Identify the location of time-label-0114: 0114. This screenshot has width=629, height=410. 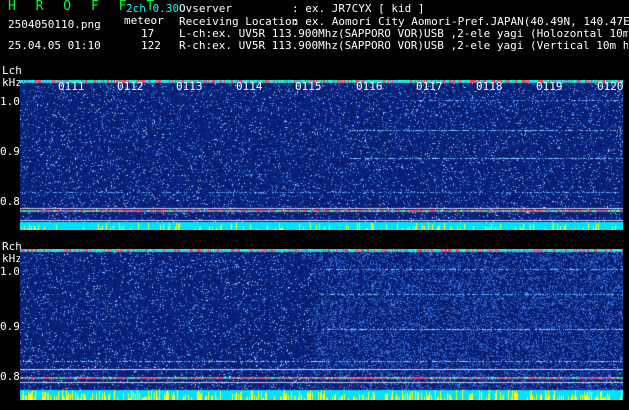
(249, 86).